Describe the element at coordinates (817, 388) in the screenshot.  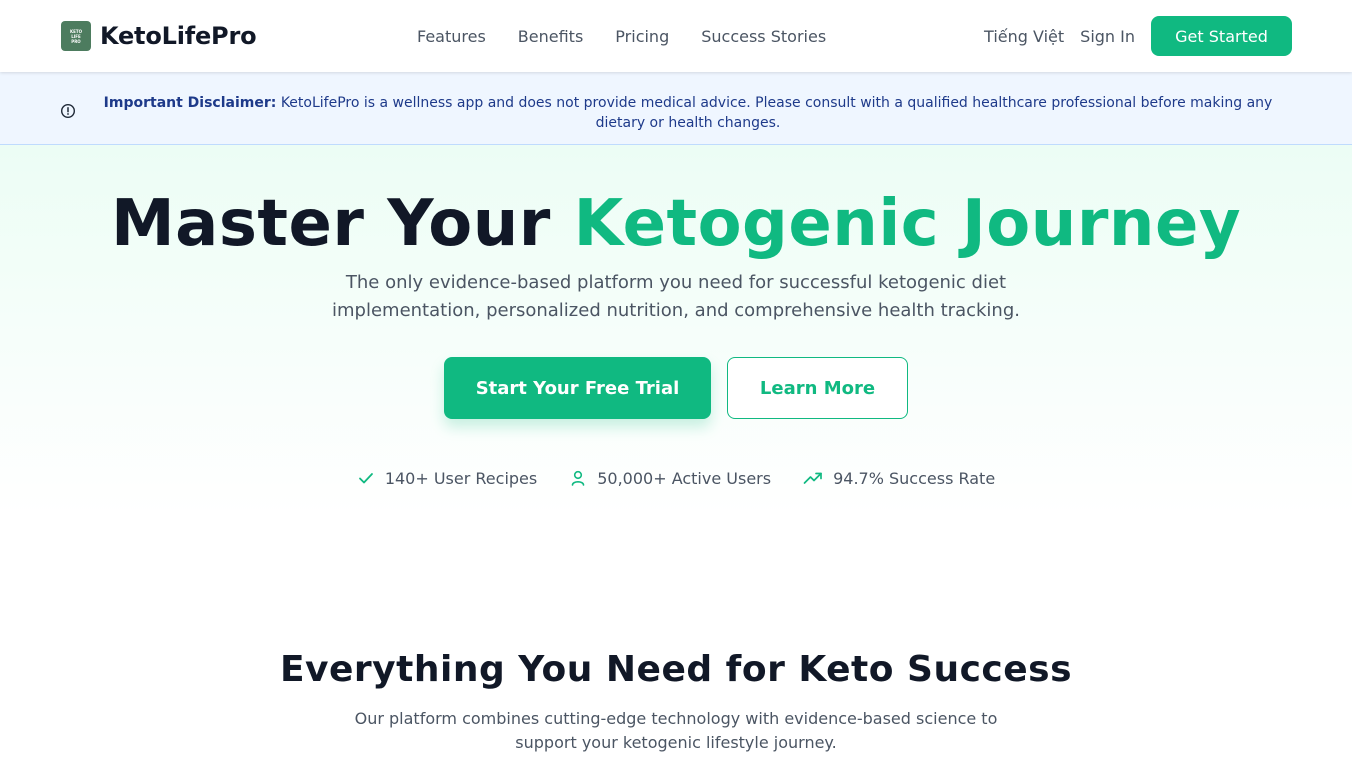
I see `learn-more-button: Learn More` at that location.